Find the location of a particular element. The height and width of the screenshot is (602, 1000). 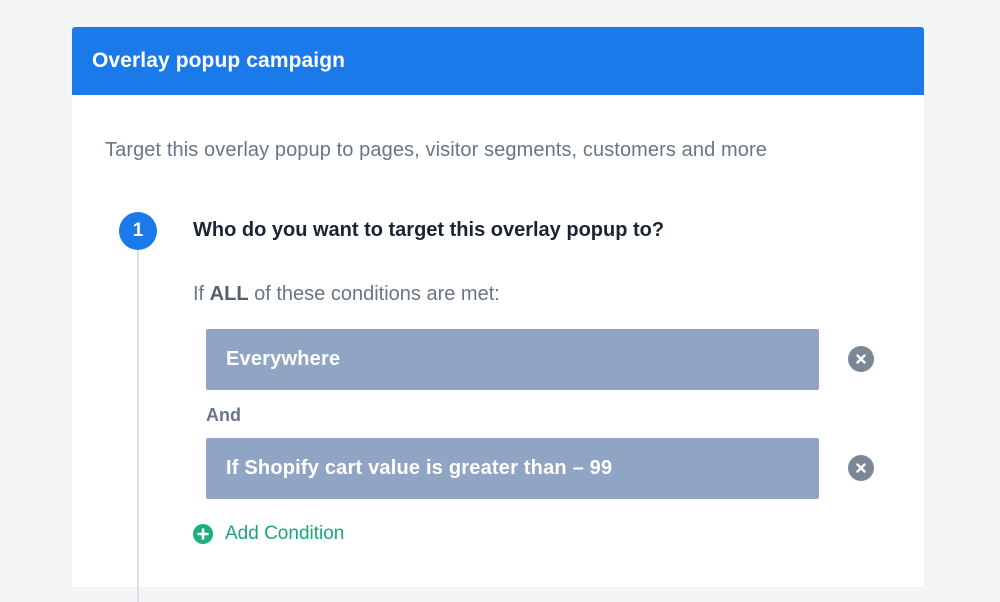

intro-suffix: of these conditions are met: is located at coordinates (374, 294).